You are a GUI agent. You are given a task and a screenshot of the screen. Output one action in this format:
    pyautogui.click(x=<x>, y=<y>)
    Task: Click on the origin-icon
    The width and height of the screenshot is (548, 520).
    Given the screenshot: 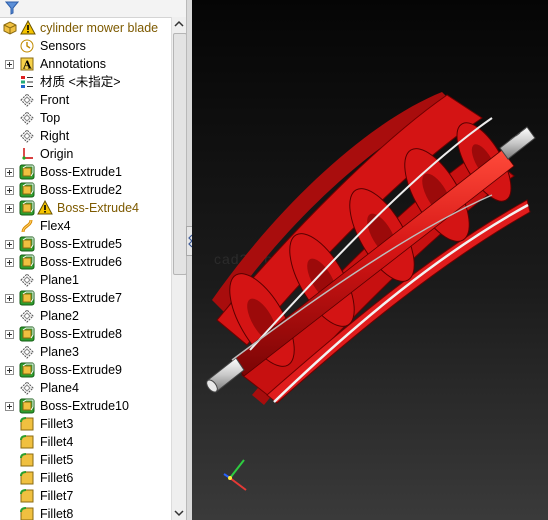 What is the action you would take?
    pyautogui.click(x=27, y=154)
    